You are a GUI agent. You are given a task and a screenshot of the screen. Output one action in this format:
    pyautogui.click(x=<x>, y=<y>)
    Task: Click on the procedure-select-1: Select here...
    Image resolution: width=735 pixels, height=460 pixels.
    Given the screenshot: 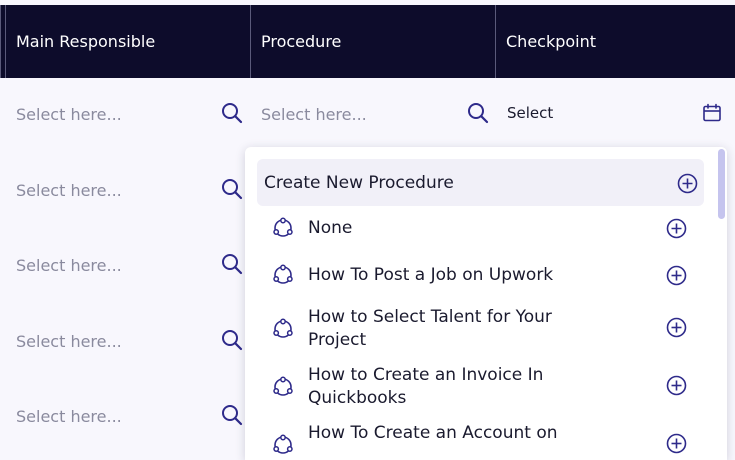 What is the action you would take?
    pyautogui.click(x=361, y=114)
    